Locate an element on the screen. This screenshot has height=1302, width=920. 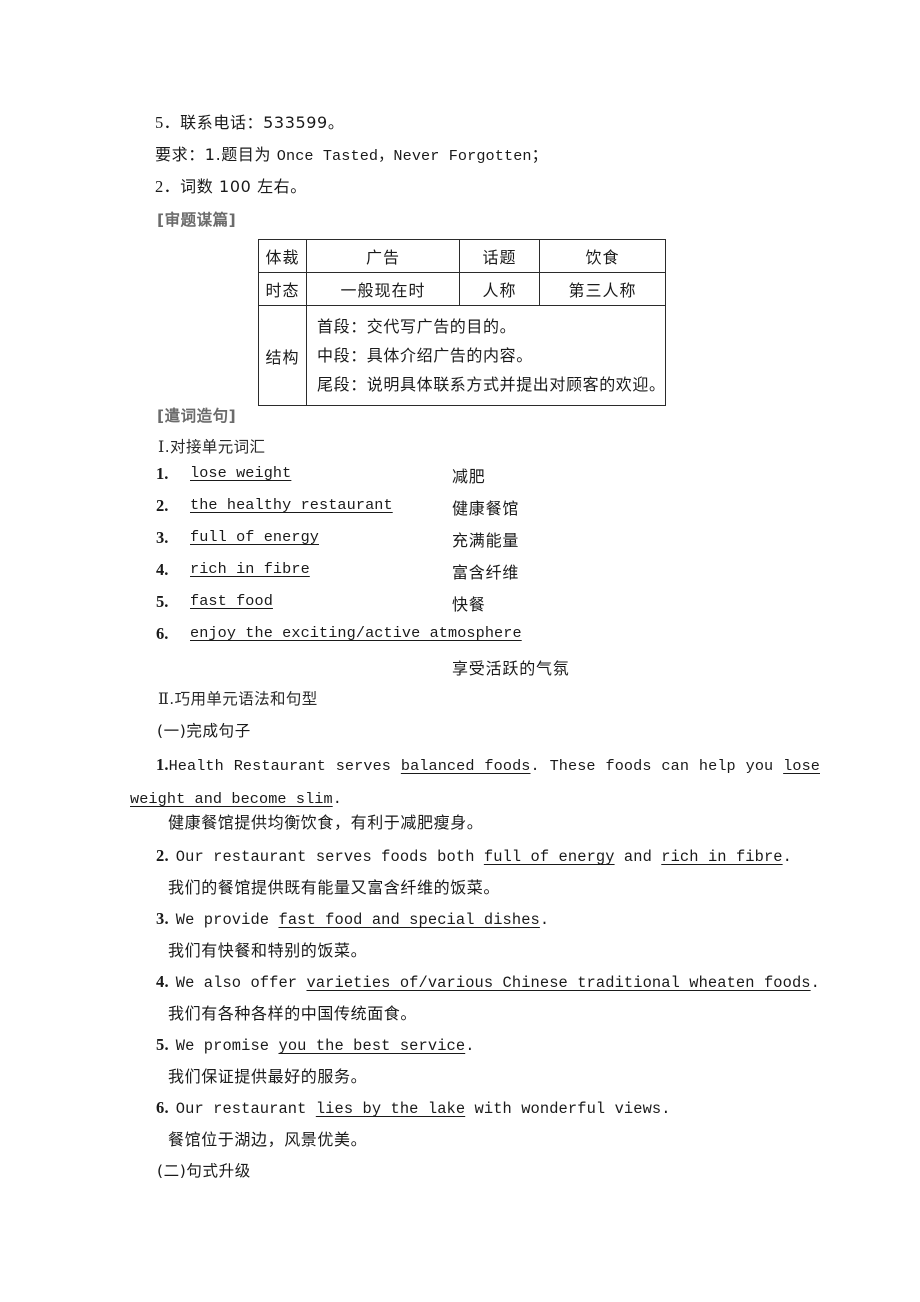
intro-requirement-2: 2．词数 100 左右。 is located at coordinates (231, 187).